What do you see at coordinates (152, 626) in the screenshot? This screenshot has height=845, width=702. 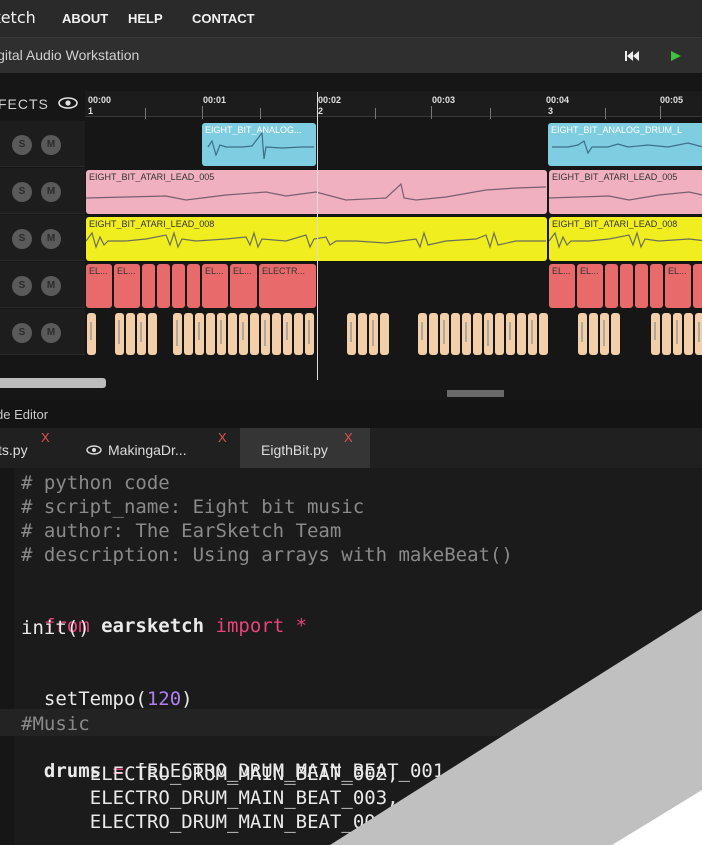 I see `code-module: earsketch` at bounding box center [152, 626].